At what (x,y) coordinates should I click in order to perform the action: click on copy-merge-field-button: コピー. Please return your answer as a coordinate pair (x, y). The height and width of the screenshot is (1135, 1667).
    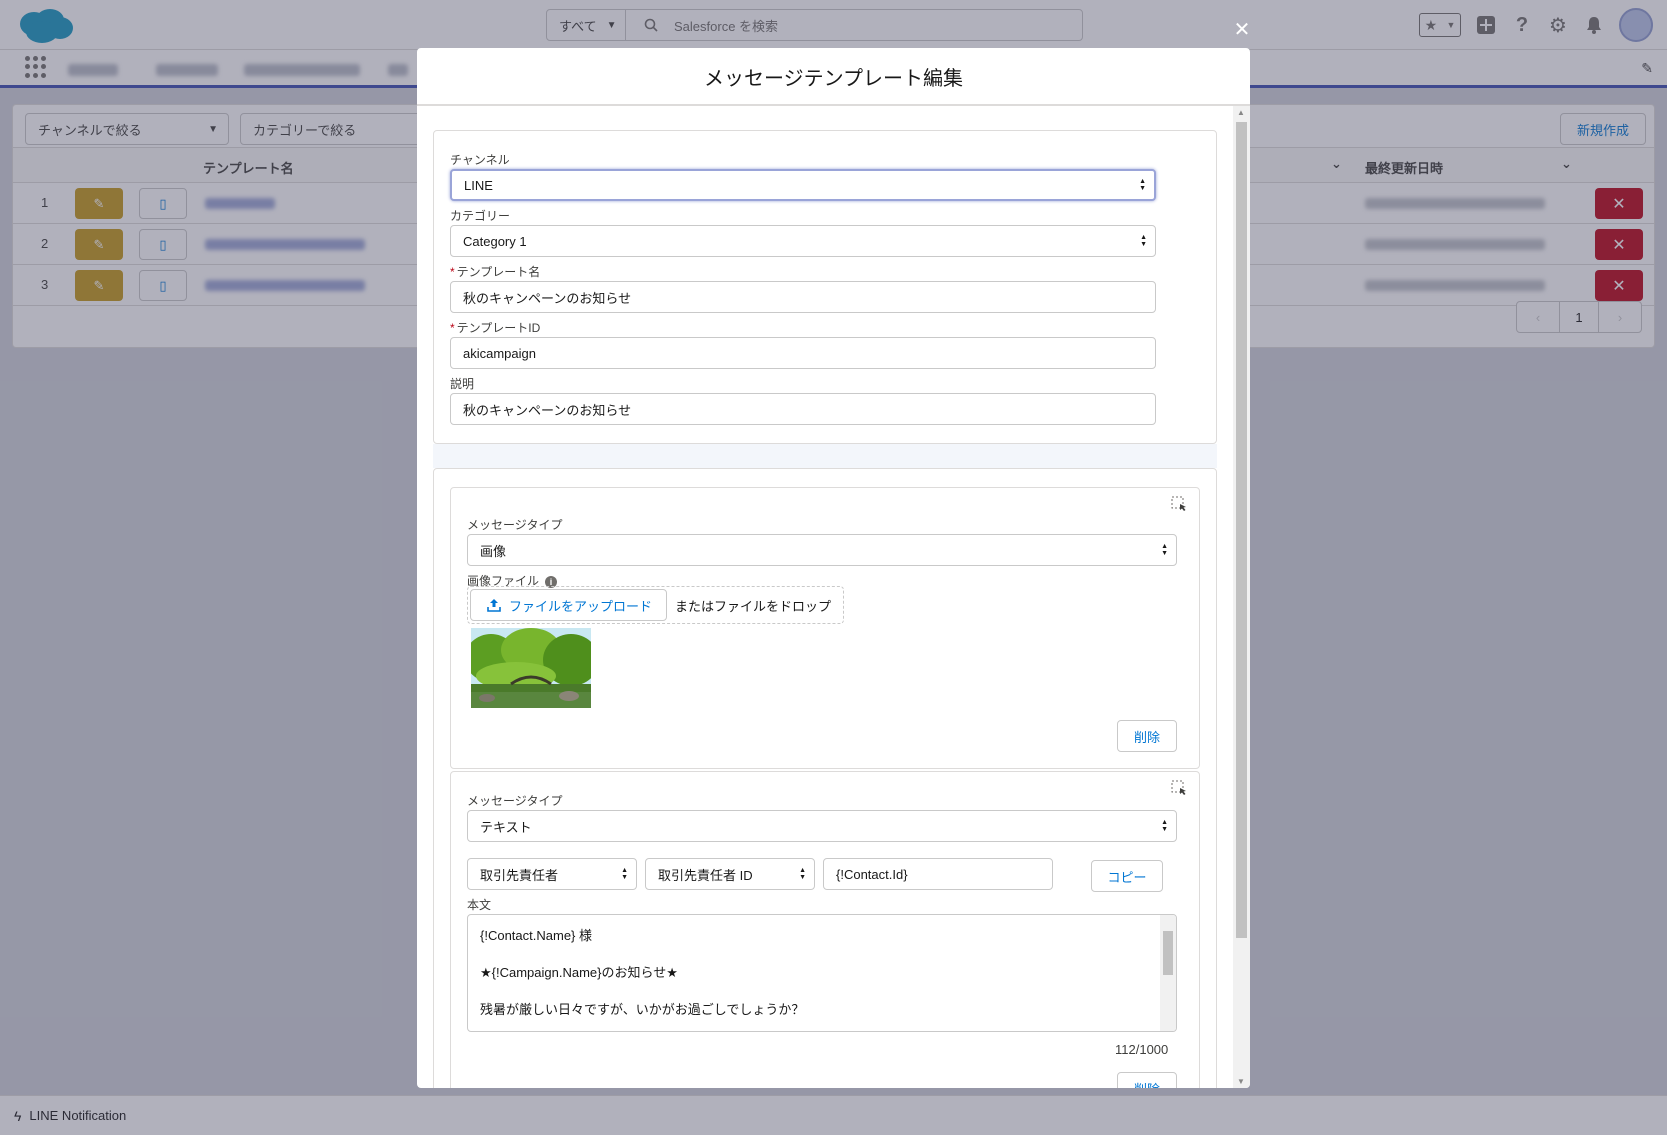
    Looking at the image, I should click on (1127, 876).